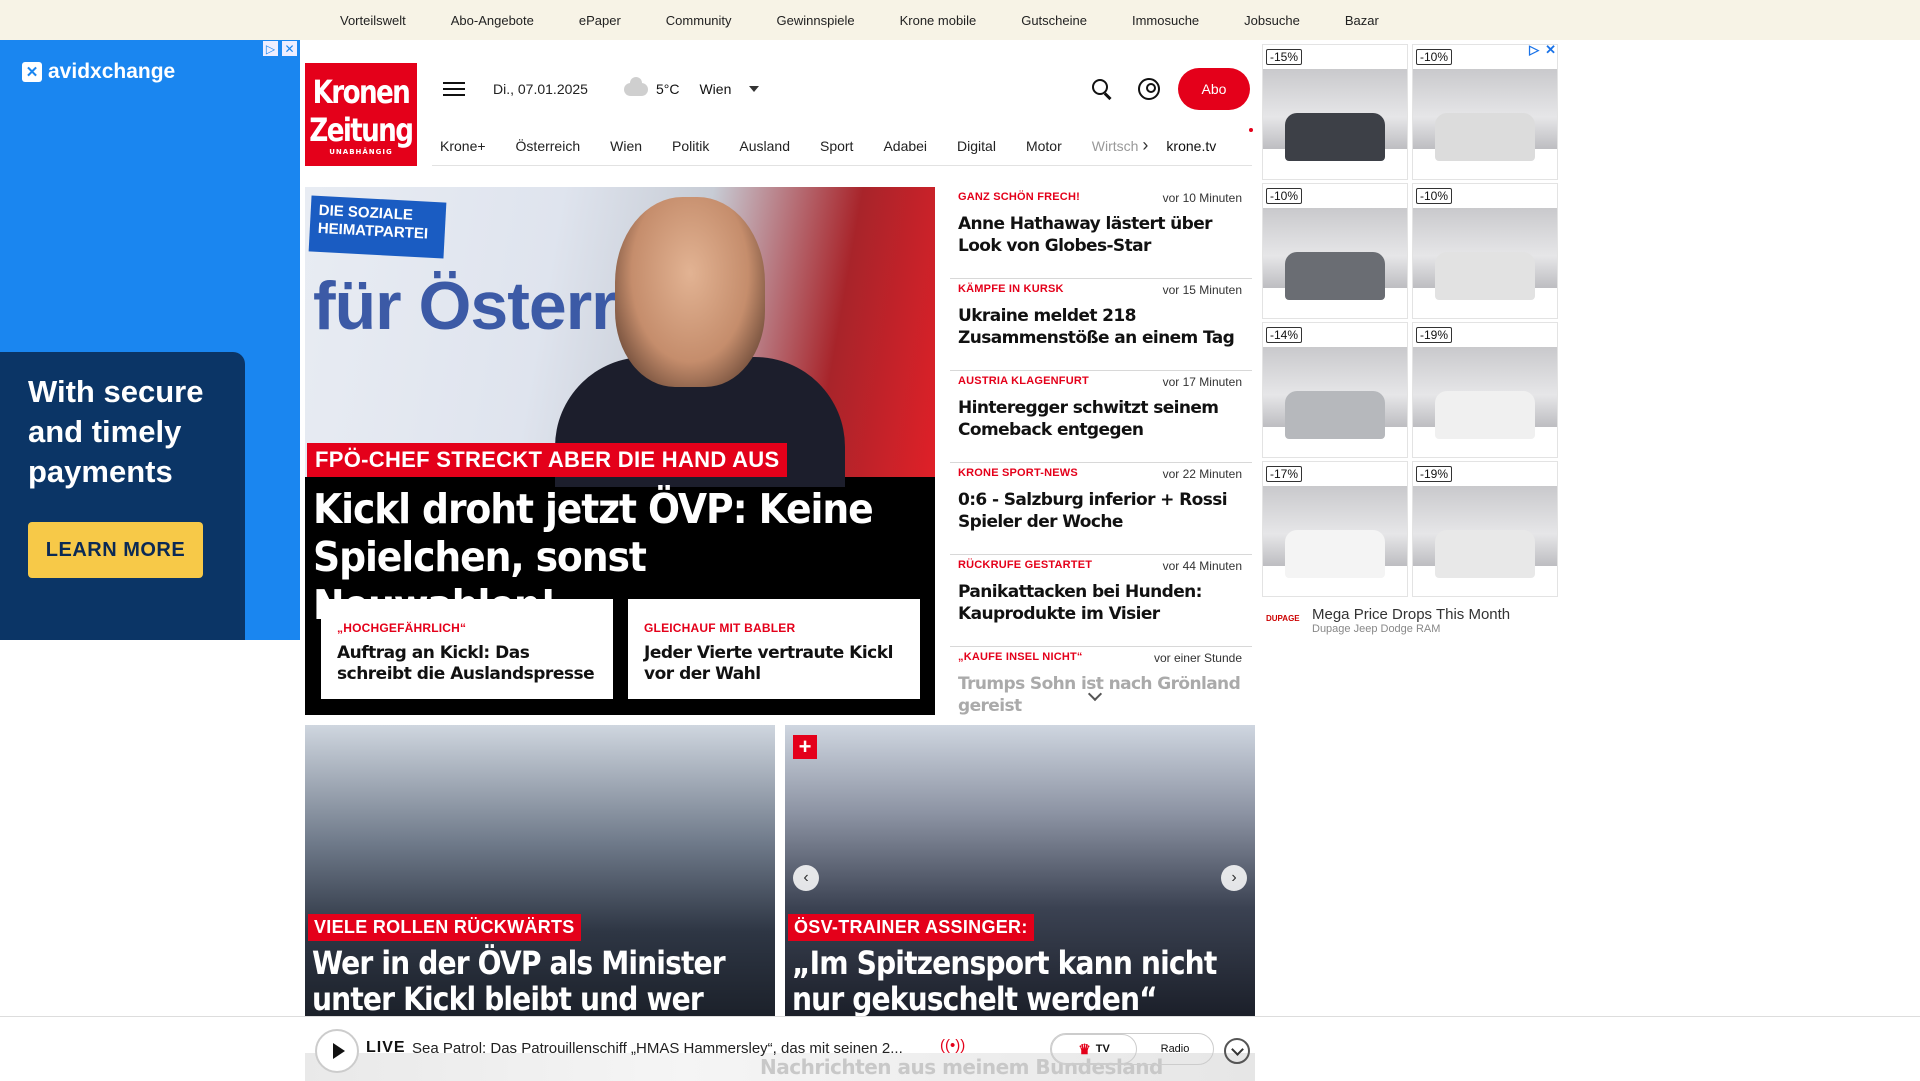 This screenshot has height=1081, width=1920. Describe the element at coordinates (548, 146) in the screenshot. I see `nav-item-oesterreich: Österreich` at that location.